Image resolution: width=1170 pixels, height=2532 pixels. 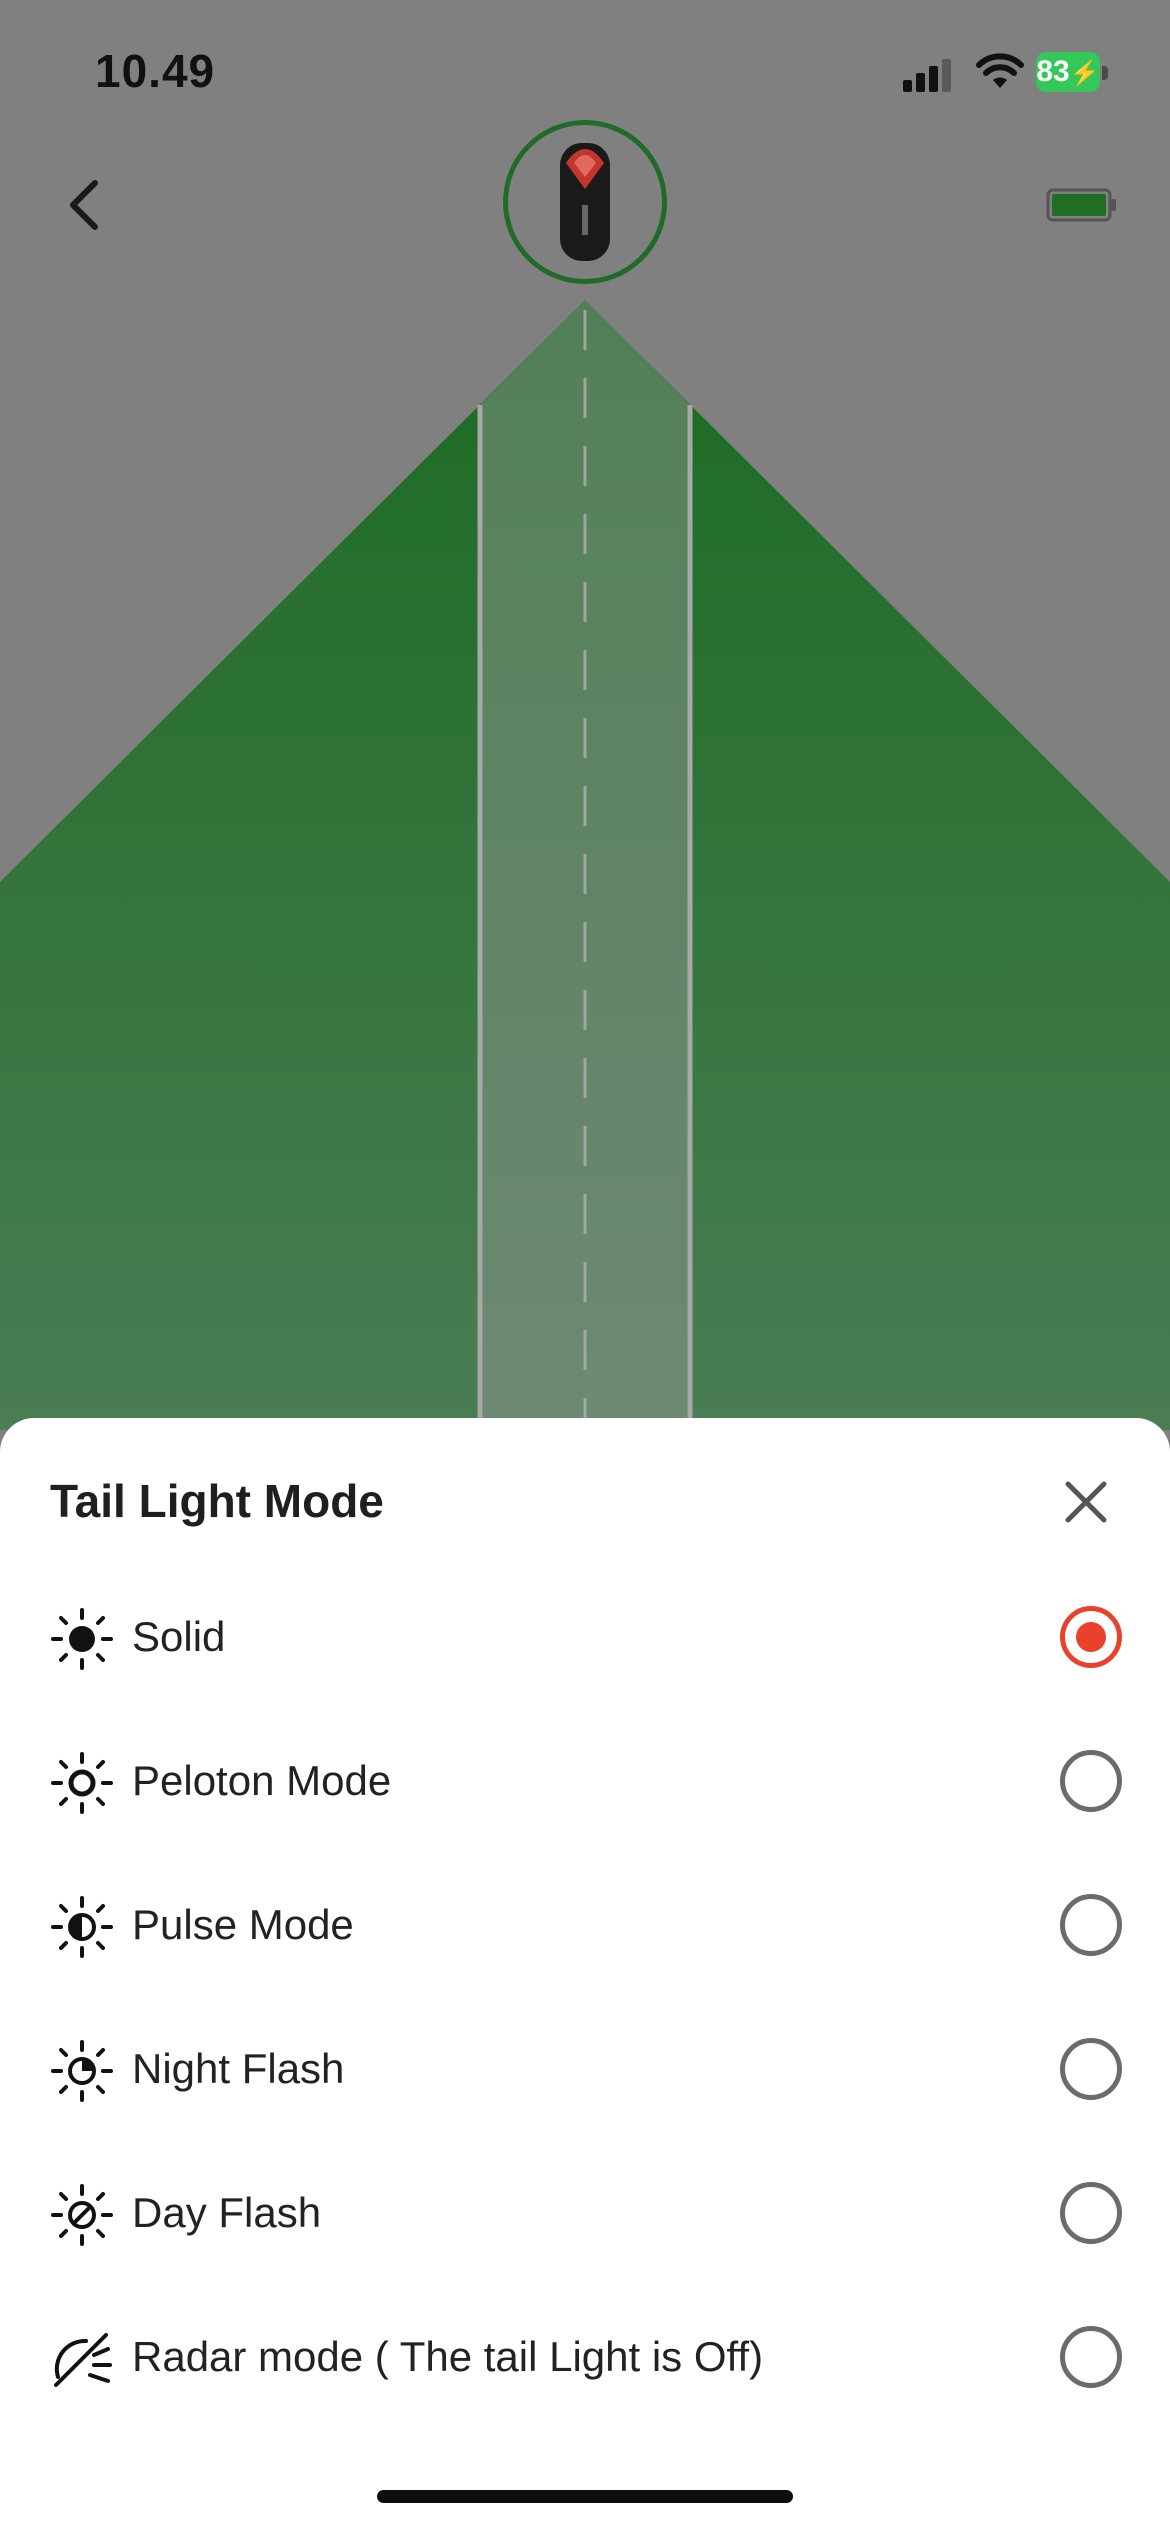 I want to click on mode-option-label: Night Flash, so click(x=238, y=2068).